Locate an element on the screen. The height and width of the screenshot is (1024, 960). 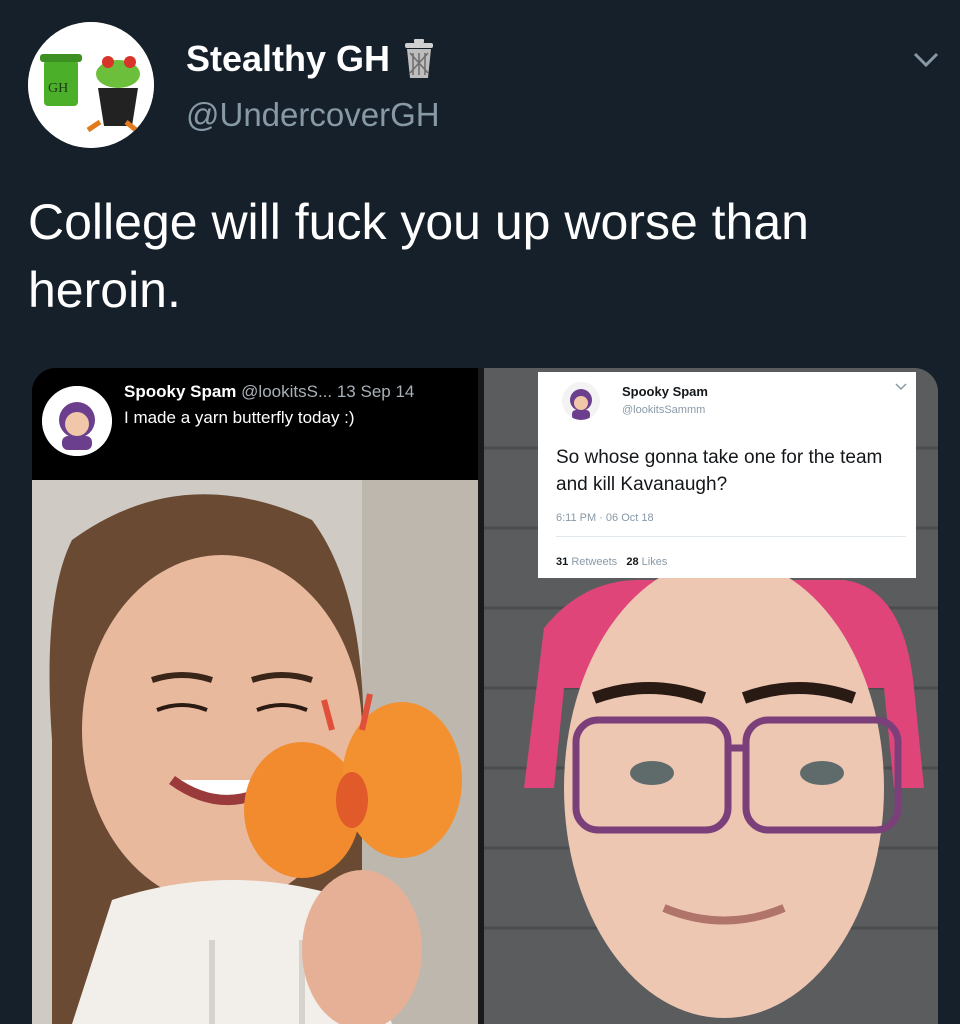
embedded-left-date: 13 Sep 14 is located at coordinates (375, 391).